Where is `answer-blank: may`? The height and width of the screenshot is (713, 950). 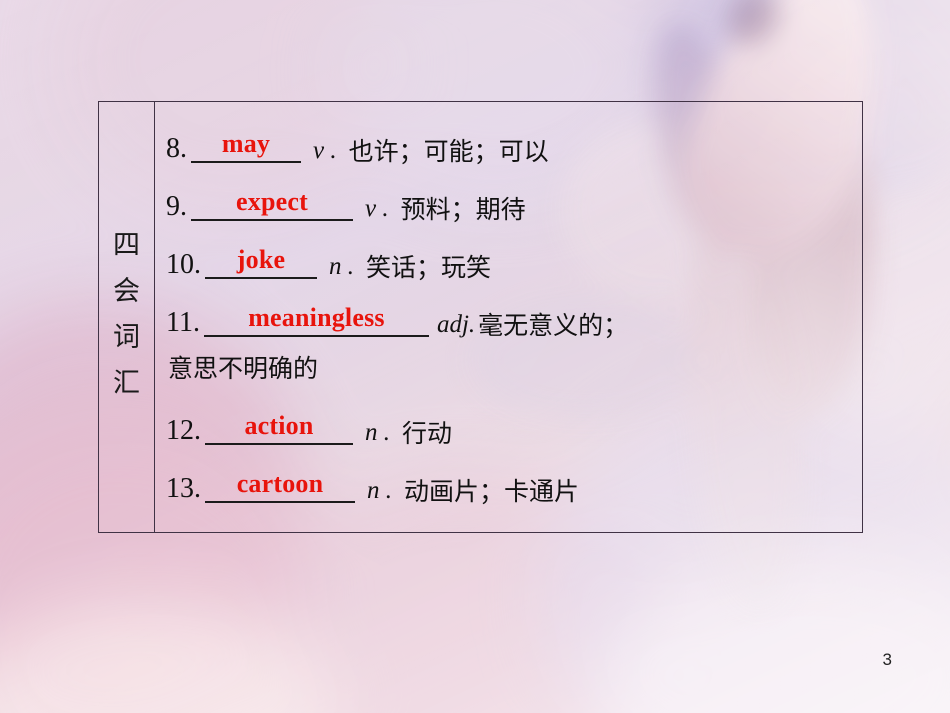 answer-blank: may is located at coordinates (246, 146).